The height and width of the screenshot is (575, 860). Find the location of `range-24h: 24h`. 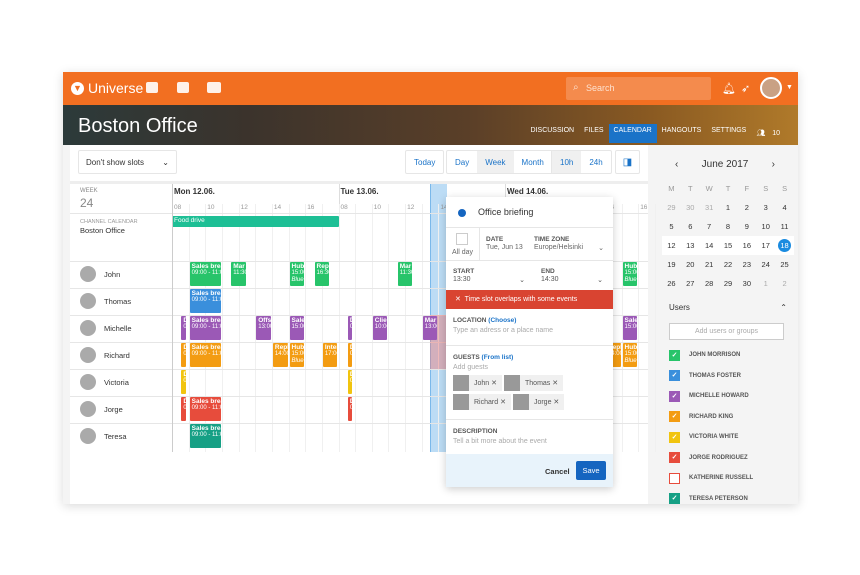

range-24h: 24h is located at coordinates (595, 162).